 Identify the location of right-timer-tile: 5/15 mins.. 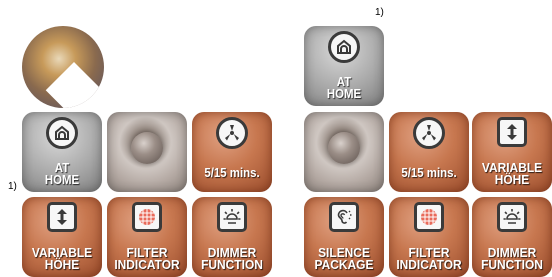
(429, 152).